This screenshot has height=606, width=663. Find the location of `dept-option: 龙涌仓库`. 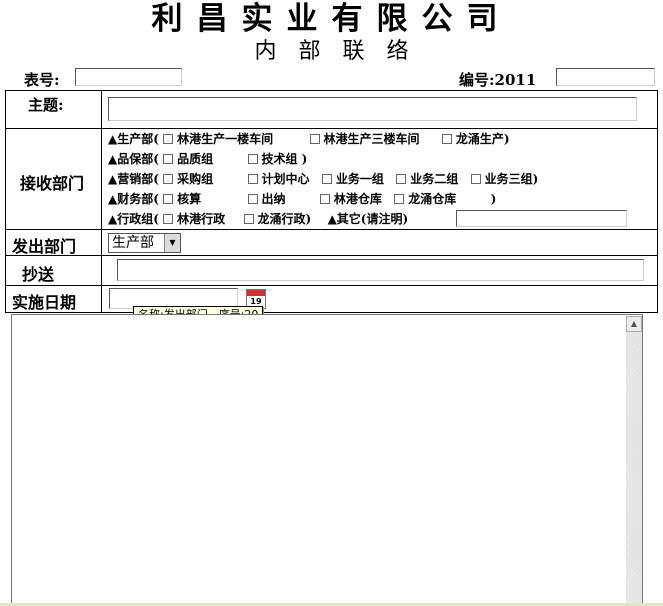

dept-option: 龙涌仓库 is located at coordinates (425, 199).